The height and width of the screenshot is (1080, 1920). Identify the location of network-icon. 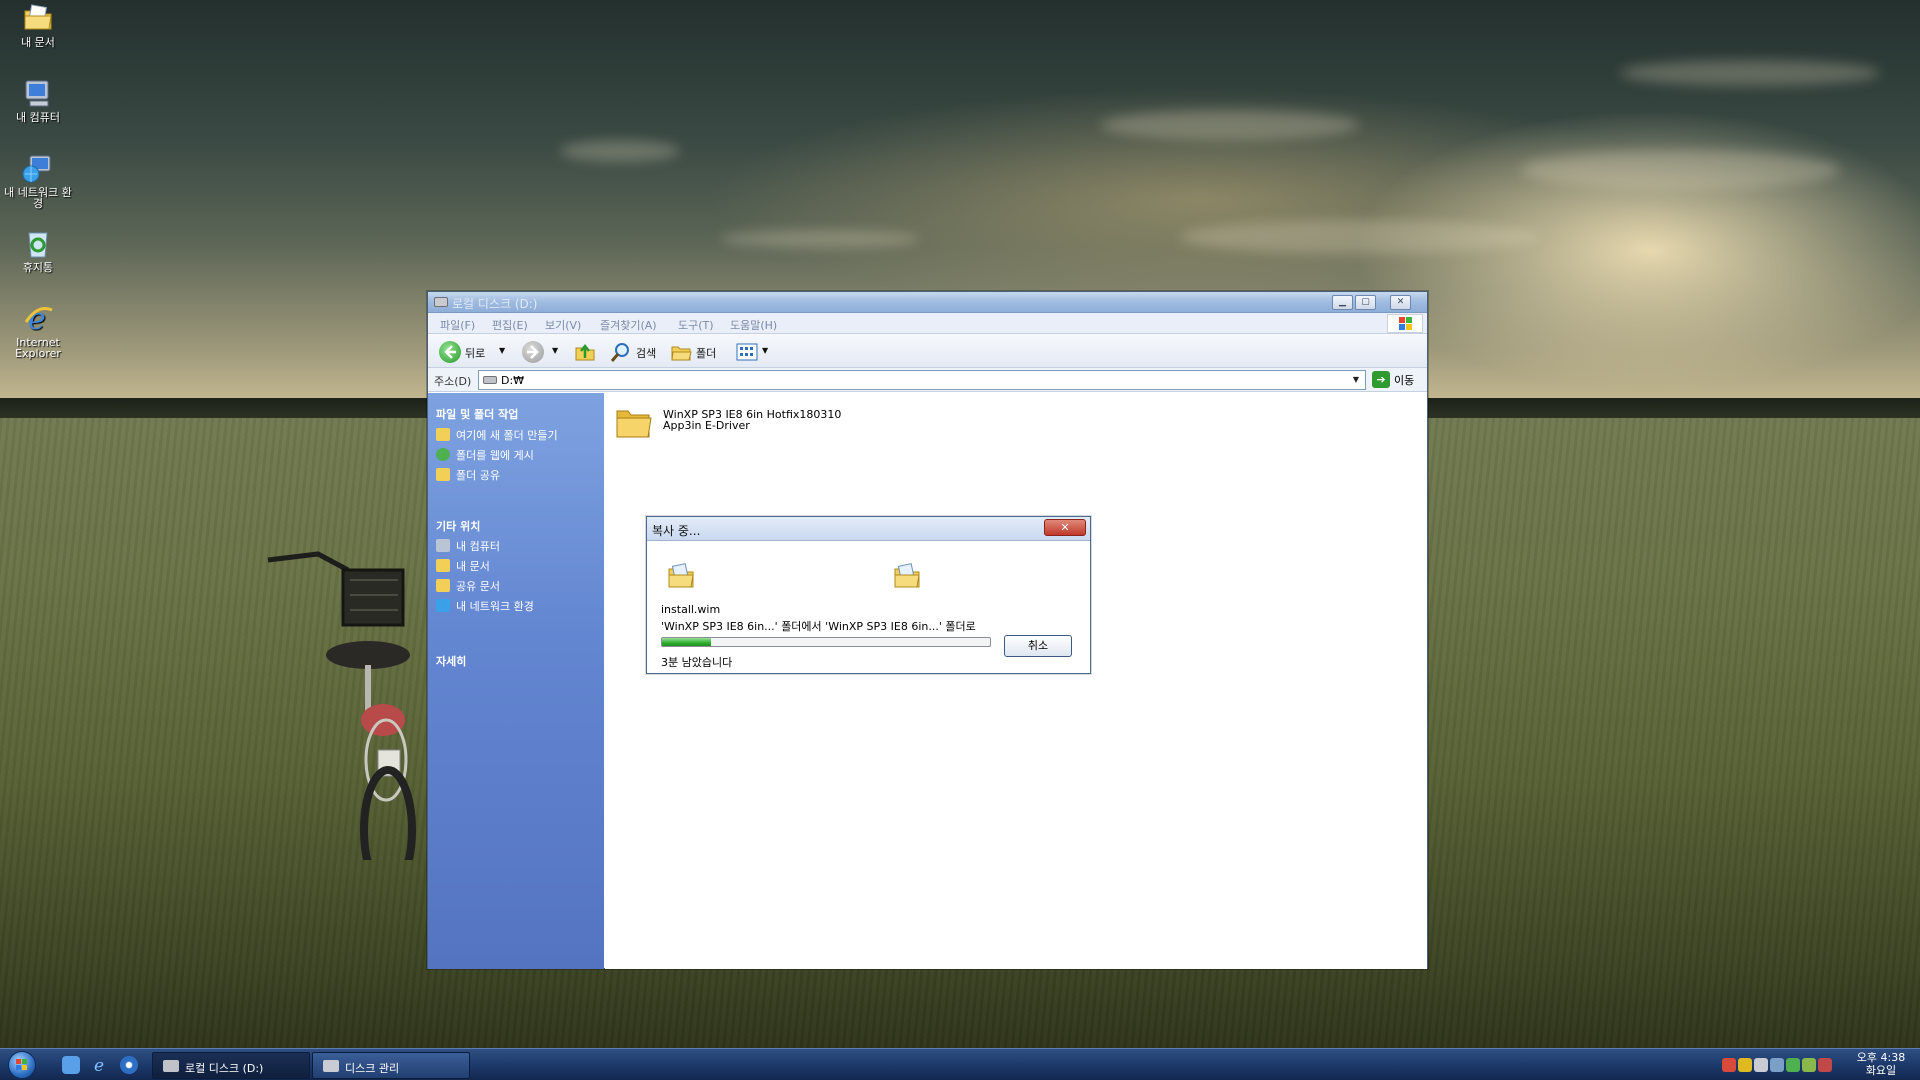
(1777, 1065).